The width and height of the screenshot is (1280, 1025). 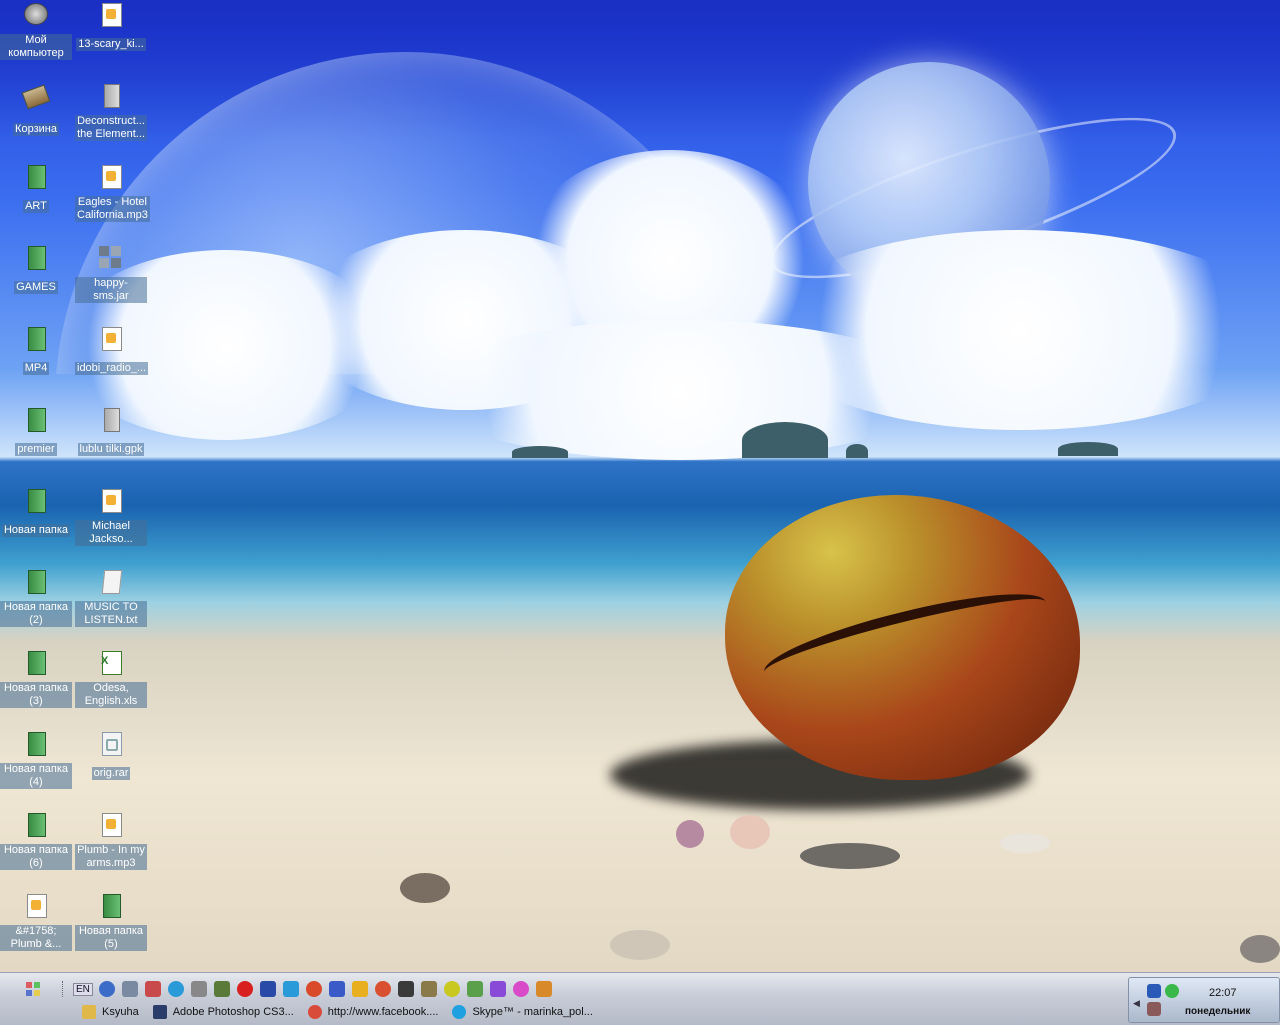 I want to click on recycle-bin-icon, so click(x=36, y=100).